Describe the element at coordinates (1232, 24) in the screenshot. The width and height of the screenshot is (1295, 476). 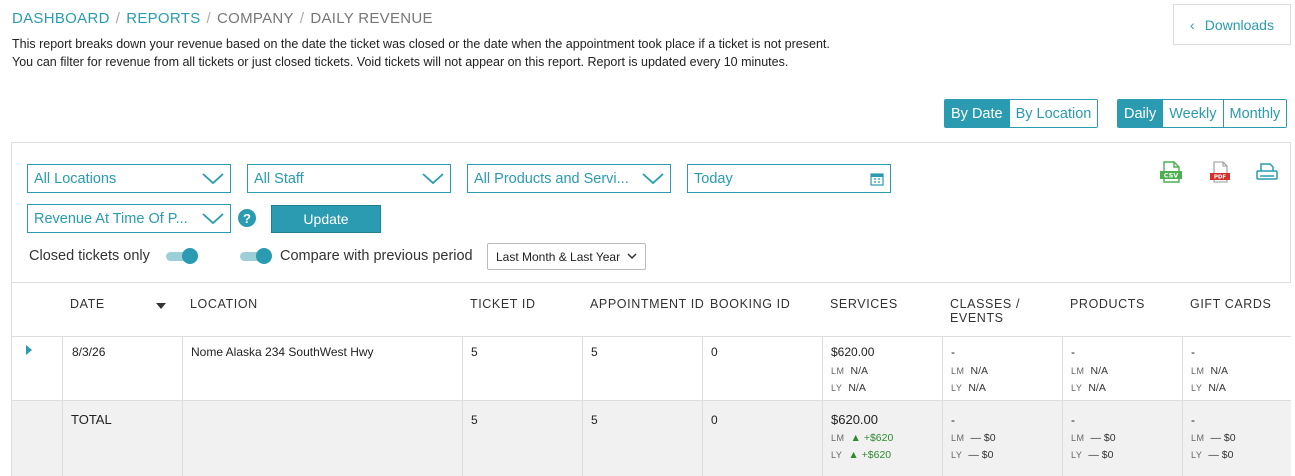
I see `downloads-button: ‹ Downloads` at that location.